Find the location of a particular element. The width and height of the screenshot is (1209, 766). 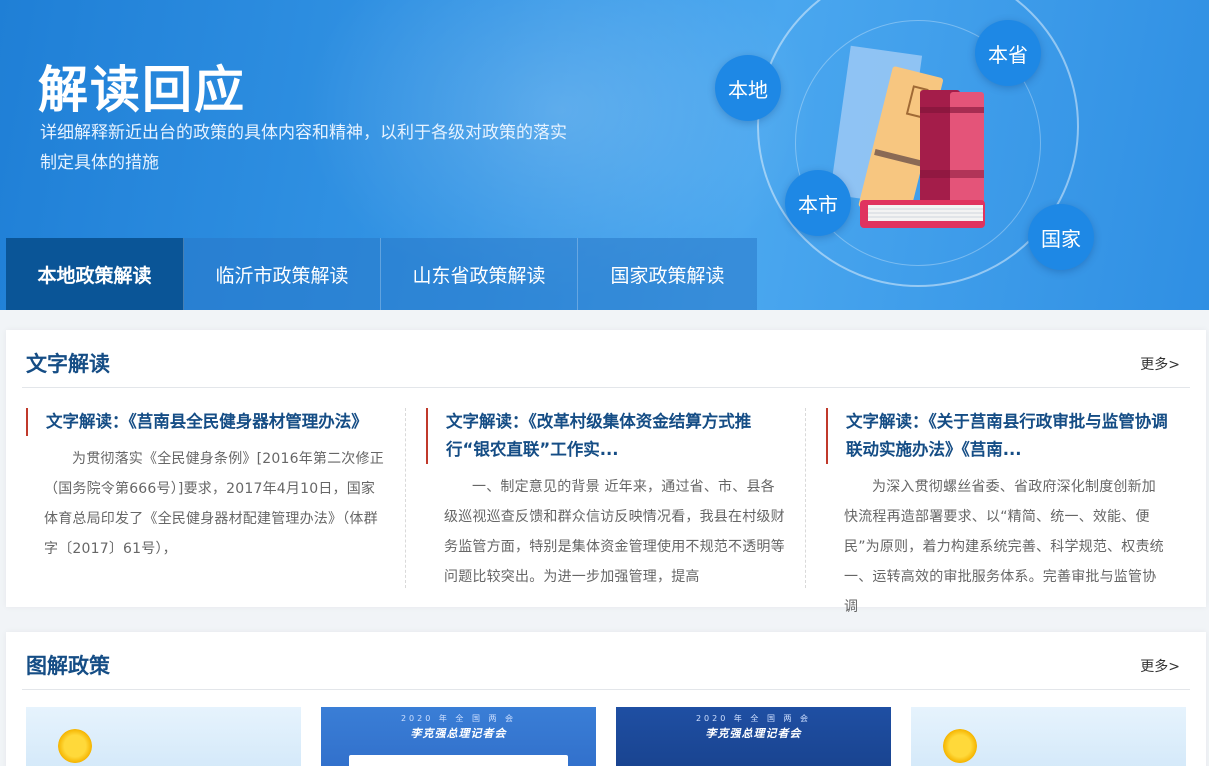

policy-tabs: 本地政策解读 临沂市政策解读 山东省政策解读 国家政策解读 is located at coordinates (381, 274).